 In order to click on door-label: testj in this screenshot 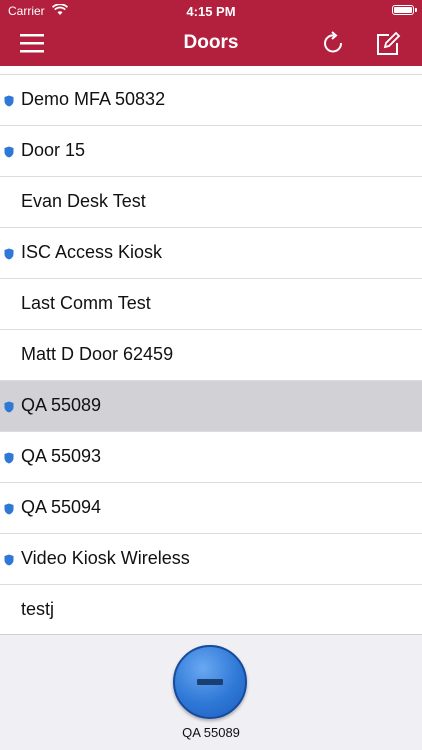, I will do `click(38, 609)`.